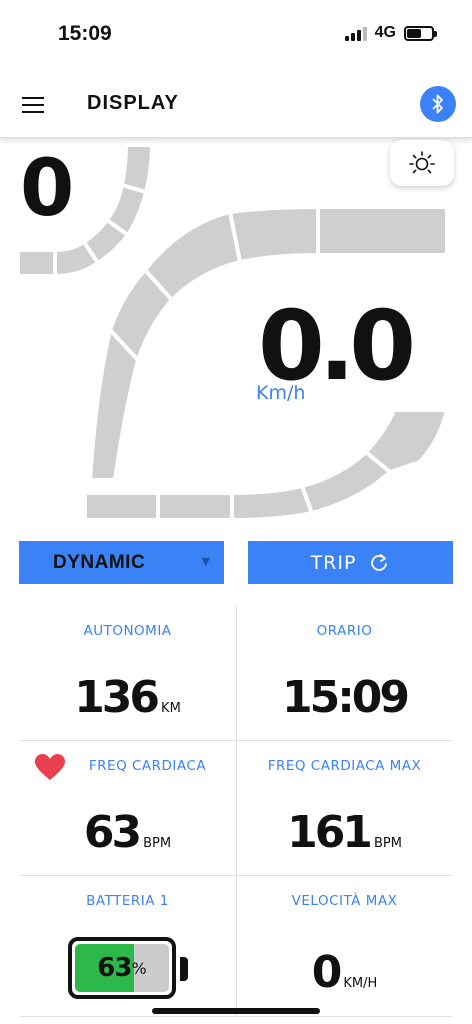 Image resolution: width=472 pixels, height=1024 pixels. What do you see at coordinates (385, 32) in the screenshot?
I see `network-type: 4G` at bounding box center [385, 32].